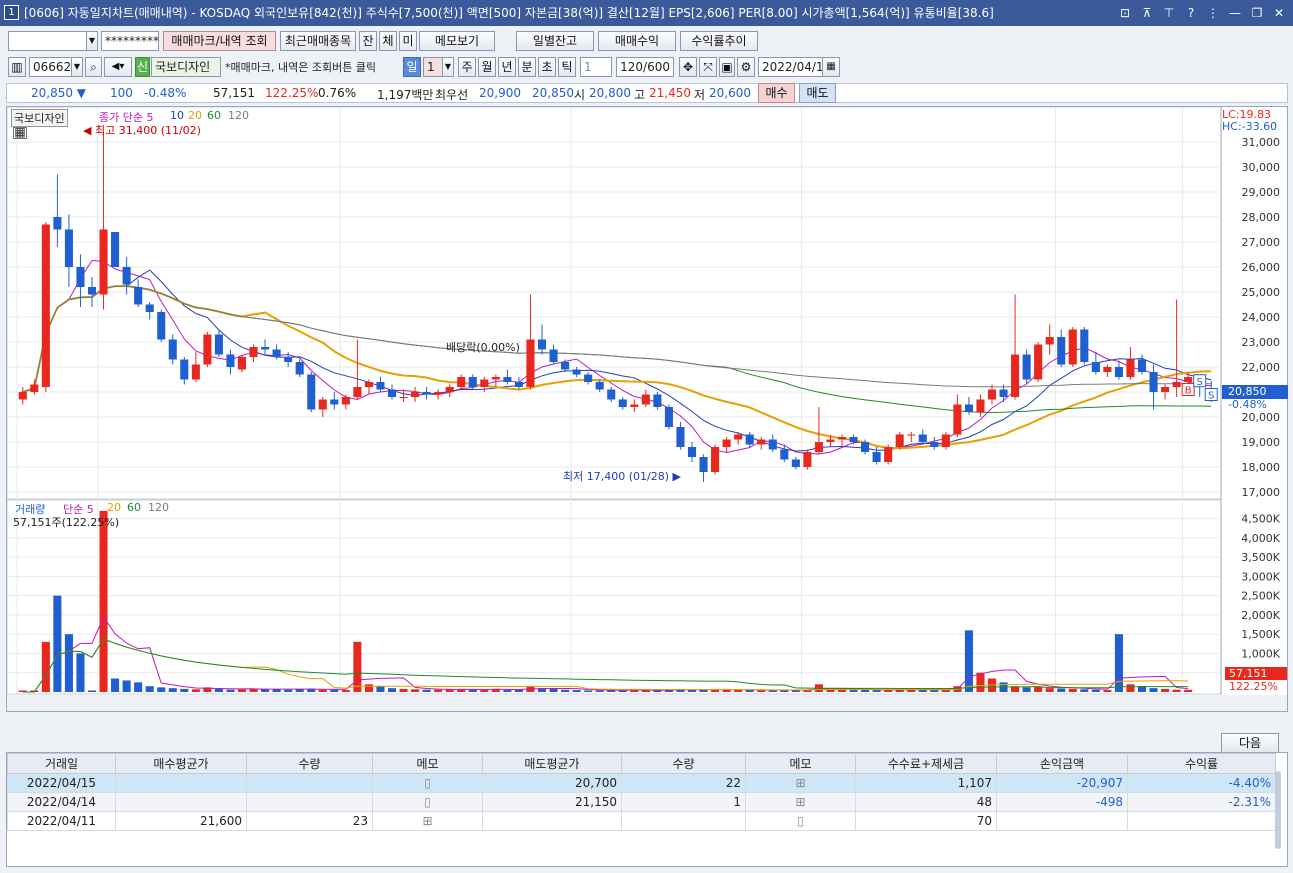 This screenshot has width=1293, height=873. I want to click on period-number: 1, so click(433, 67).